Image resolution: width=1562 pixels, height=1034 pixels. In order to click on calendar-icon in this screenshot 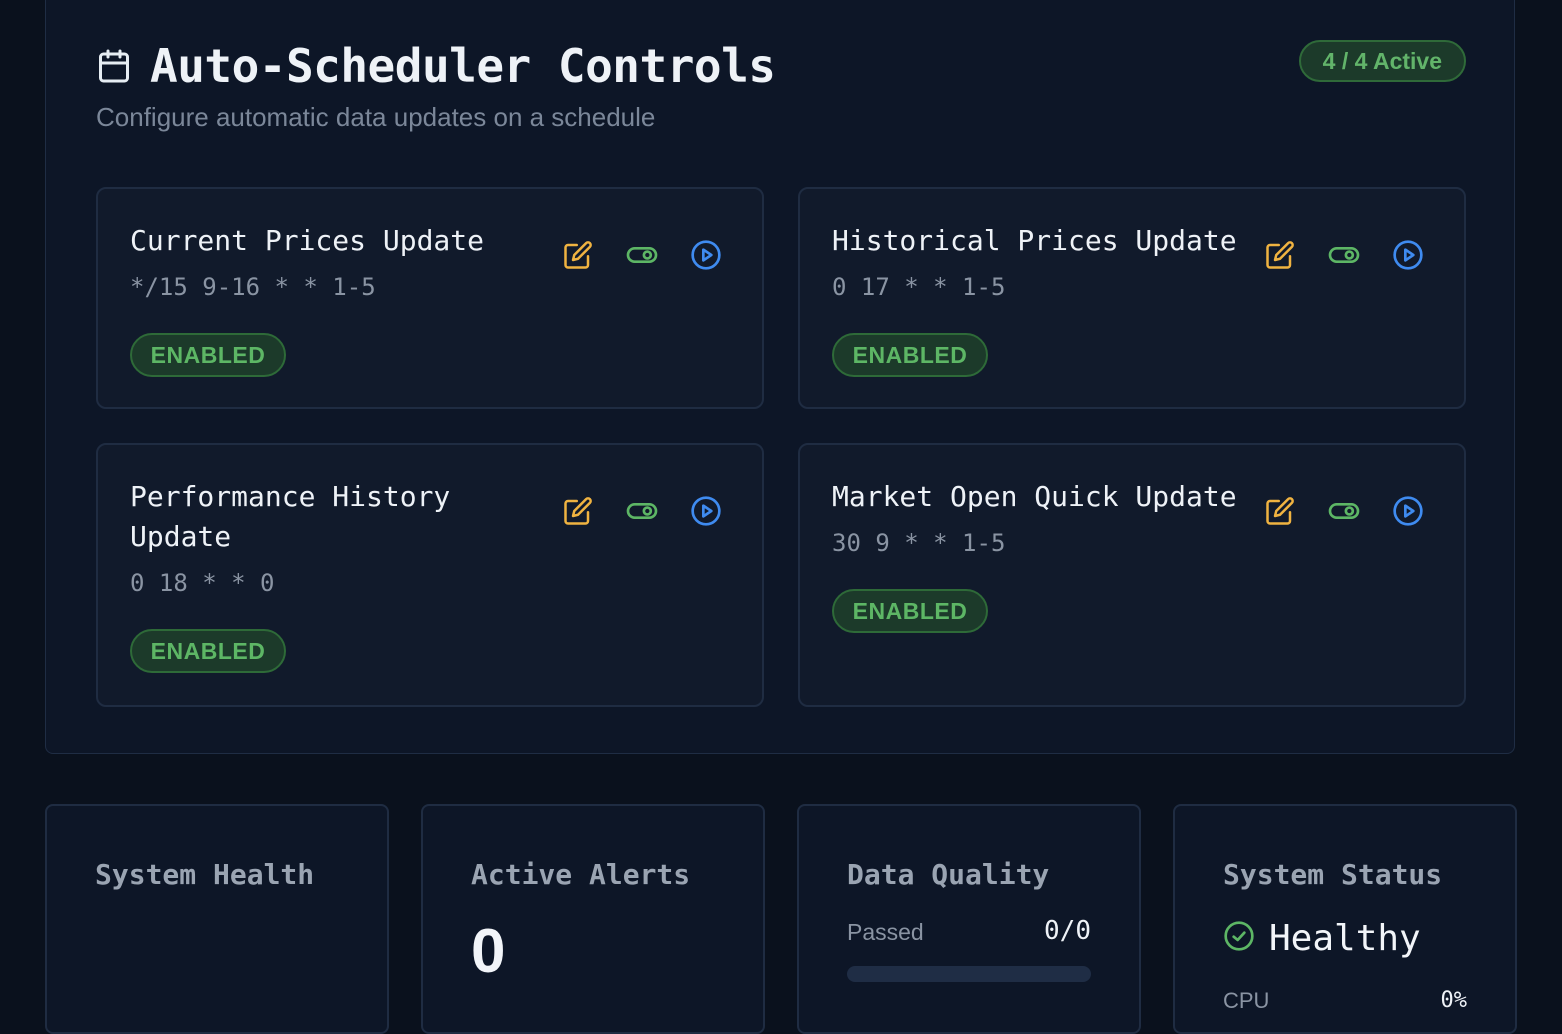, I will do `click(114, 66)`.